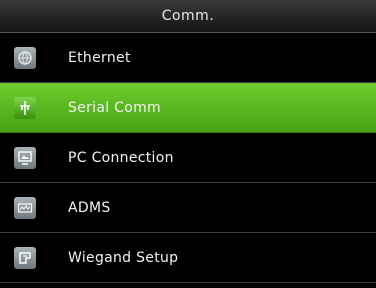 Image resolution: width=376 pixels, height=288 pixels. I want to click on wiegand-icon, so click(25, 258).